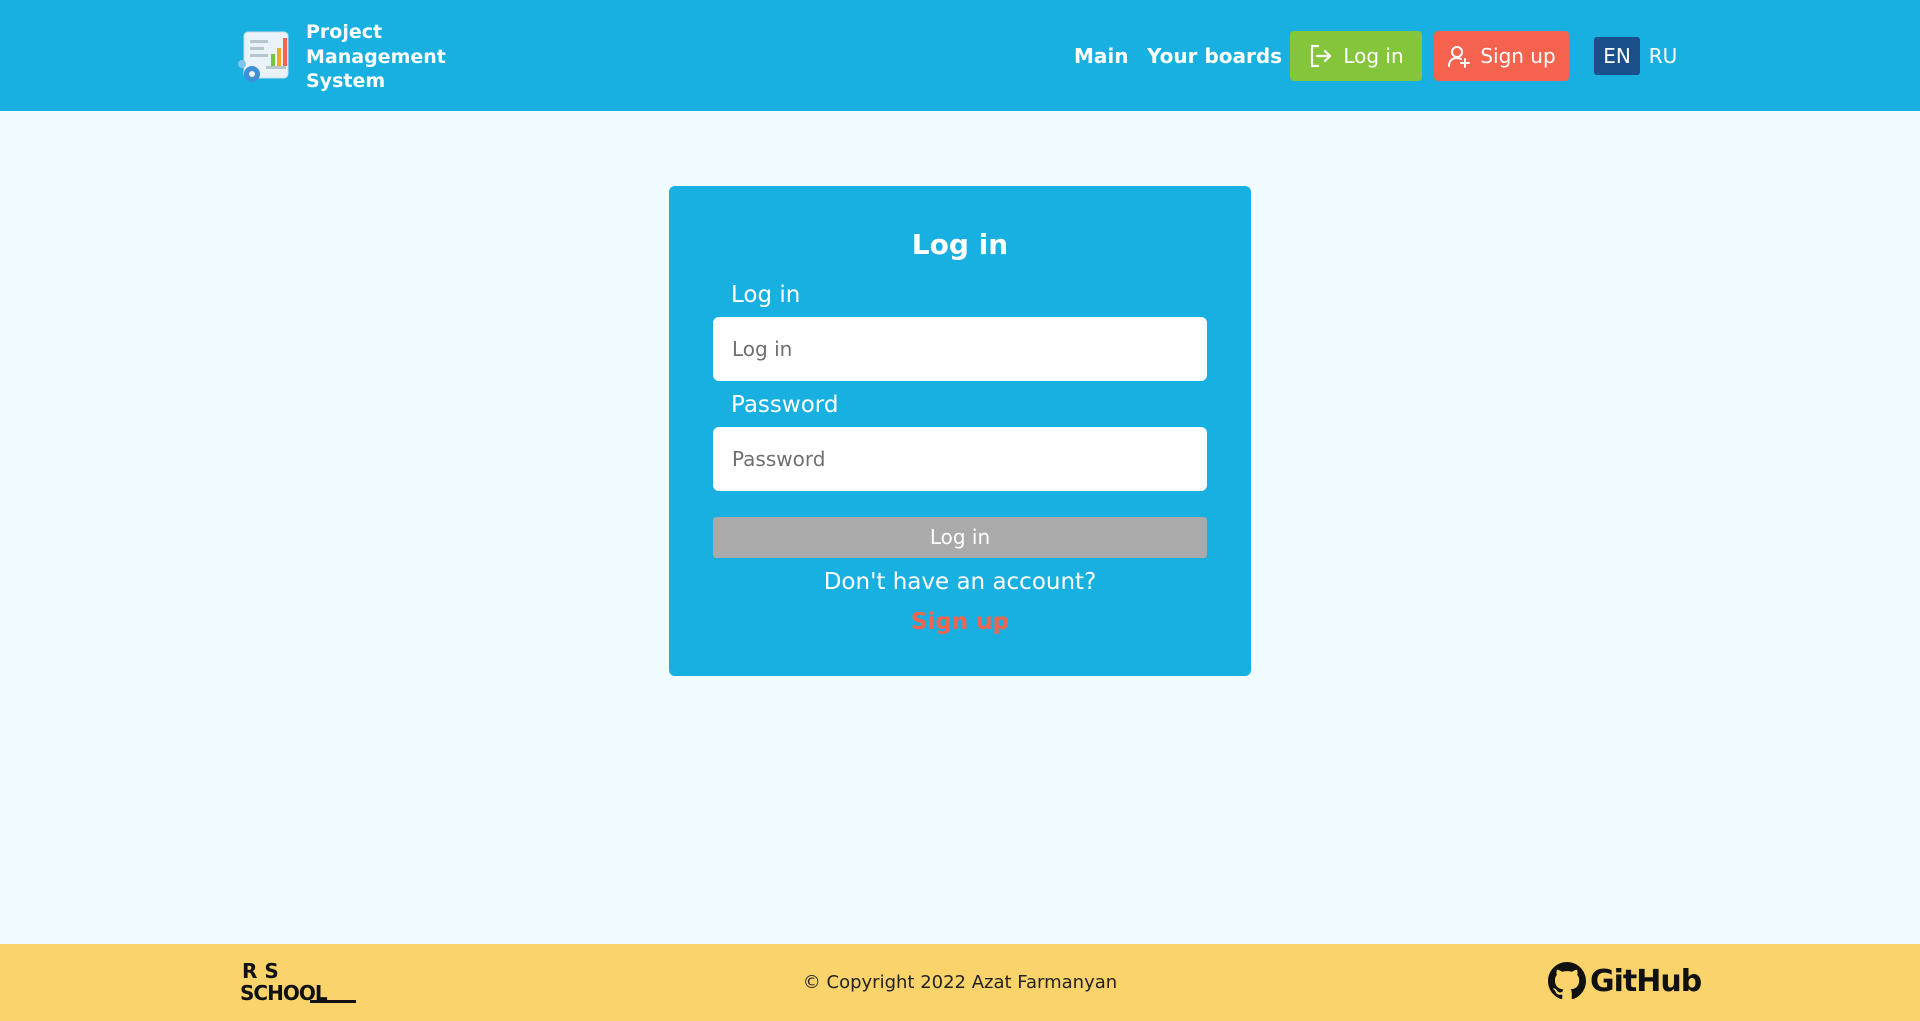  What do you see at coordinates (766, 295) in the screenshot?
I see `login-label: Log in` at bounding box center [766, 295].